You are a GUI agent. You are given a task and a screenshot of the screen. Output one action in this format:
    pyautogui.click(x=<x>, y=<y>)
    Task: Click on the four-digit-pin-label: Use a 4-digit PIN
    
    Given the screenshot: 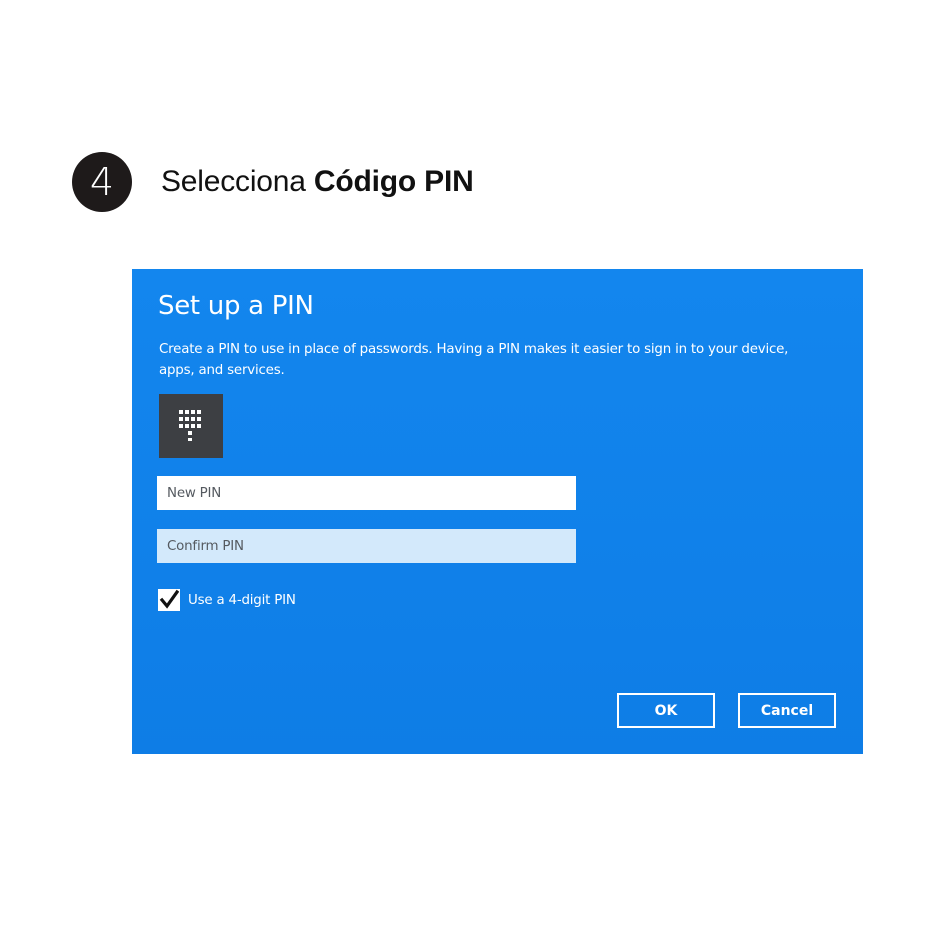 What is the action you would take?
    pyautogui.click(x=242, y=600)
    